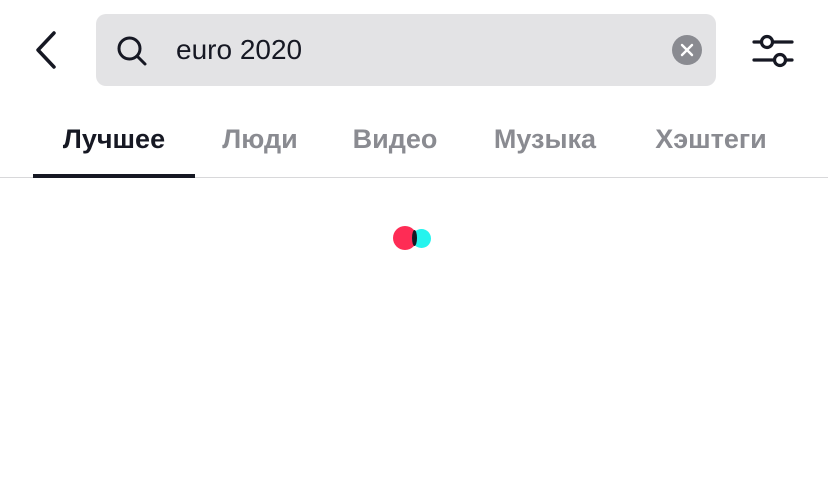 This screenshot has width=828, height=502. I want to click on tab-top: Лучшее, so click(114, 139).